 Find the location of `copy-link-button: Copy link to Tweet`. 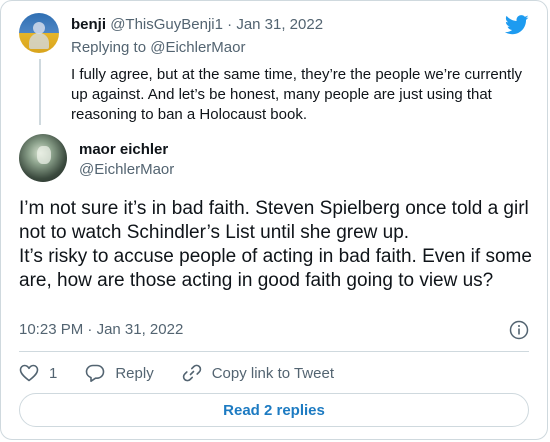

copy-link-button: Copy link to Tweet is located at coordinates (258, 373).